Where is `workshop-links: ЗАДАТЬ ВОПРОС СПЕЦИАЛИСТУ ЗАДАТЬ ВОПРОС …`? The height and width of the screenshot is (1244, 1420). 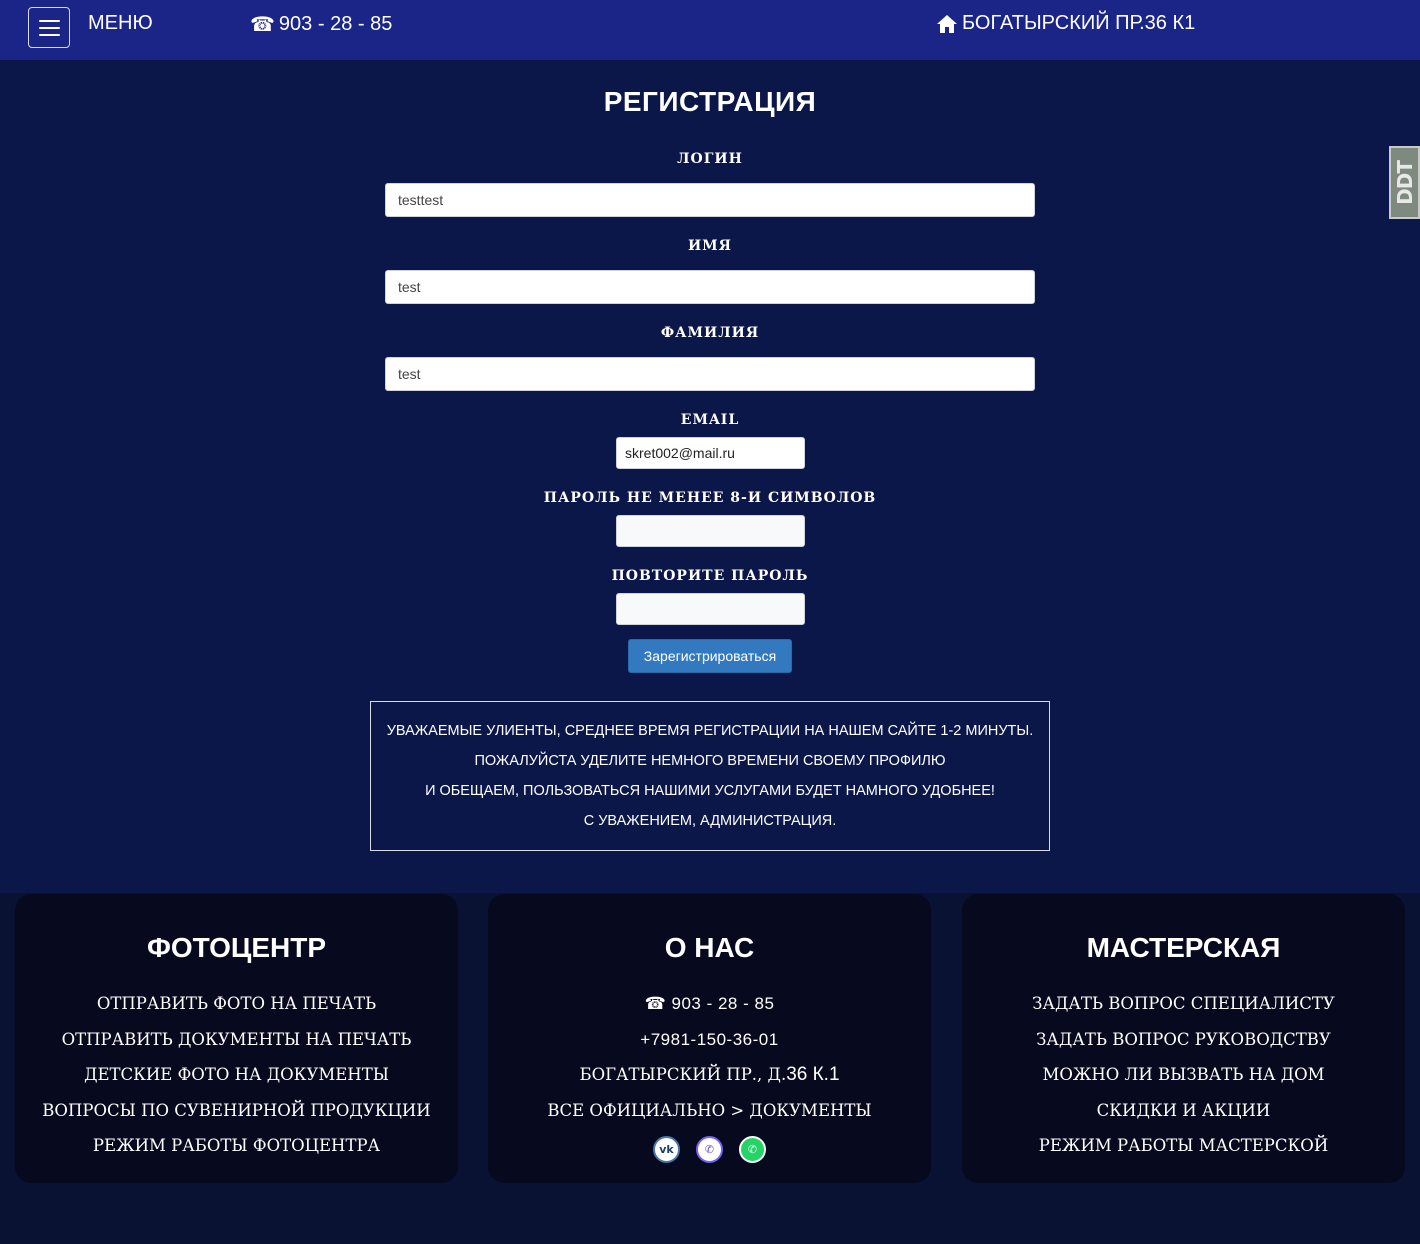 workshop-links: ЗАДАТЬ ВОПРОС СПЕЦИАЛИСТУ ЗАДАТЬ ВОПРОС … is located at coordinates (1183, 1075).